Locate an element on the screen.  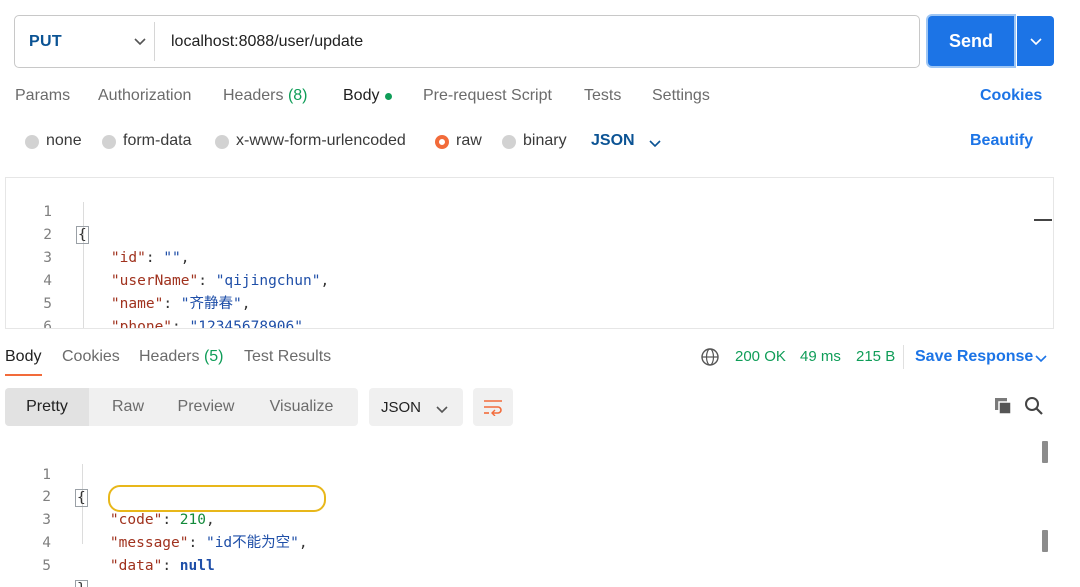
code-line: 2 "id": "", is located at coordinates (529, 233).